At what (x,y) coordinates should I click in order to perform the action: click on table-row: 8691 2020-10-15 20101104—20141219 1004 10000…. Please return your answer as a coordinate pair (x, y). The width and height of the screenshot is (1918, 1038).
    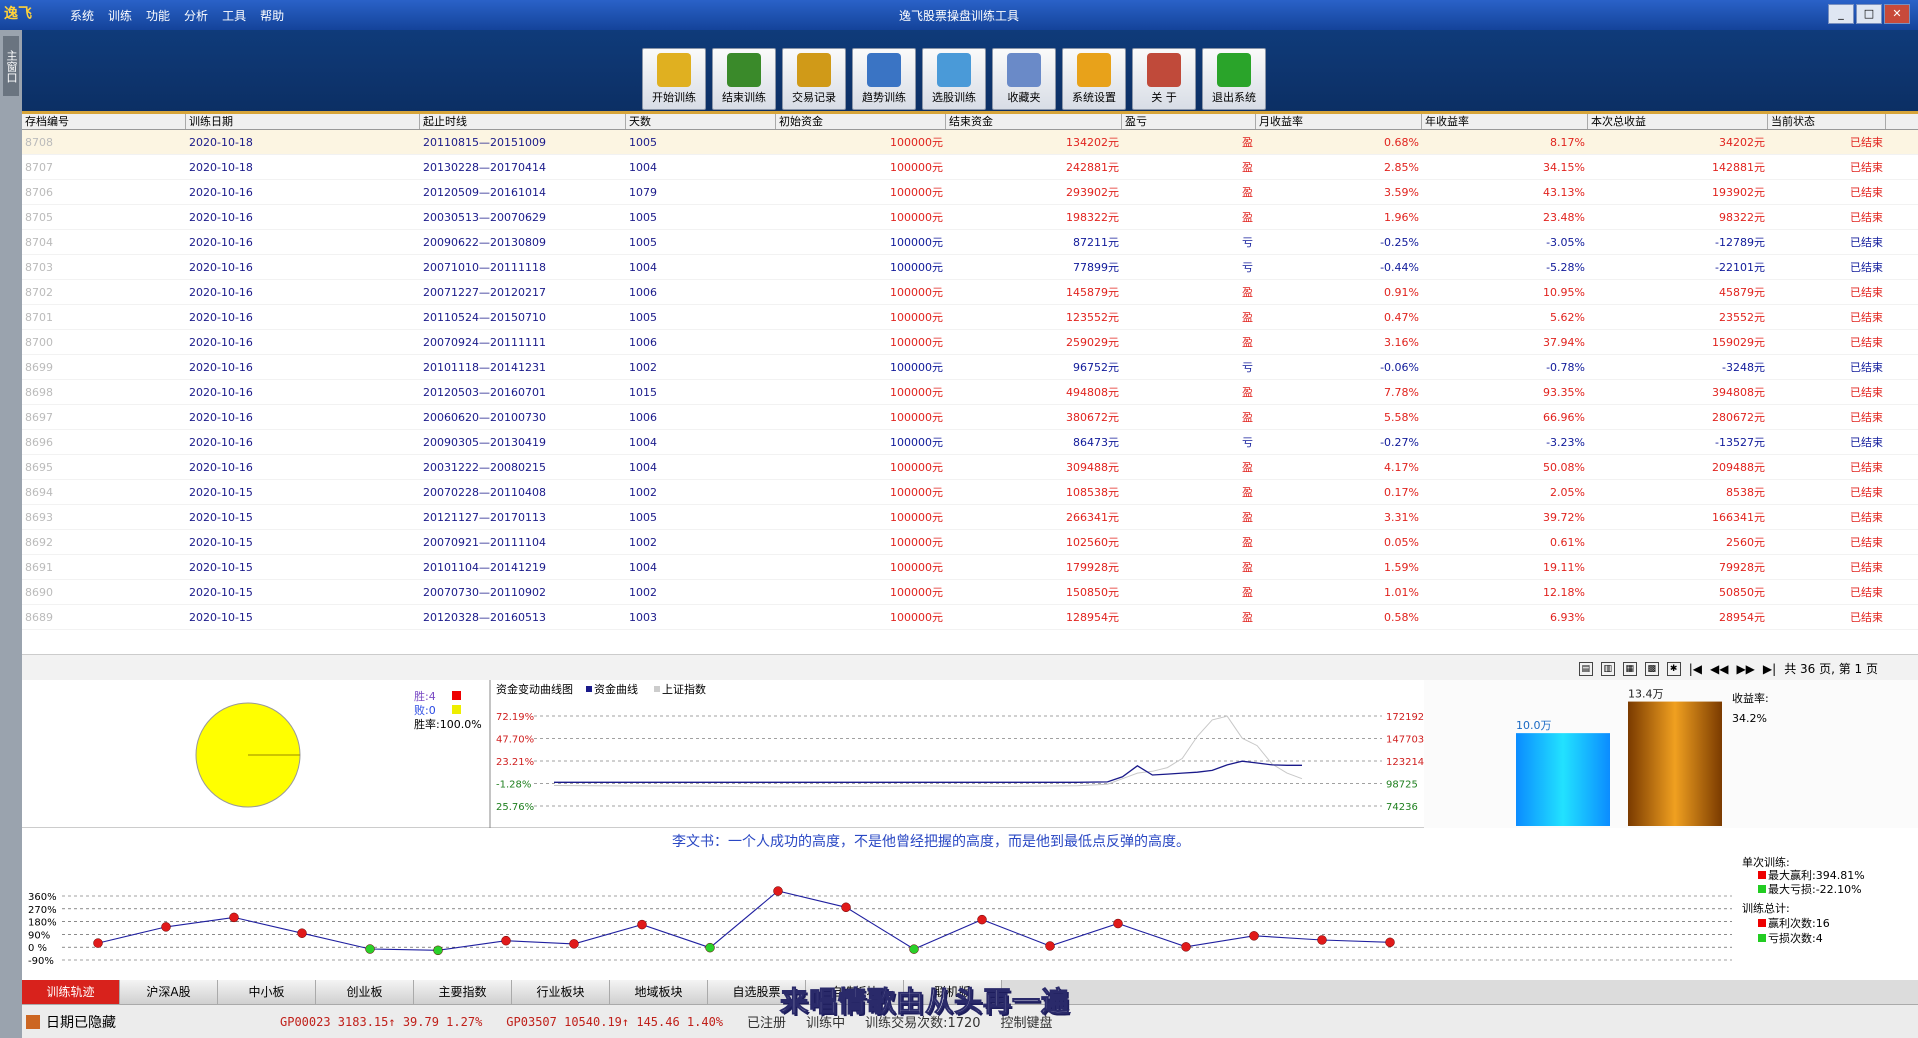
    Looking at the image, I should click on (970, 567).